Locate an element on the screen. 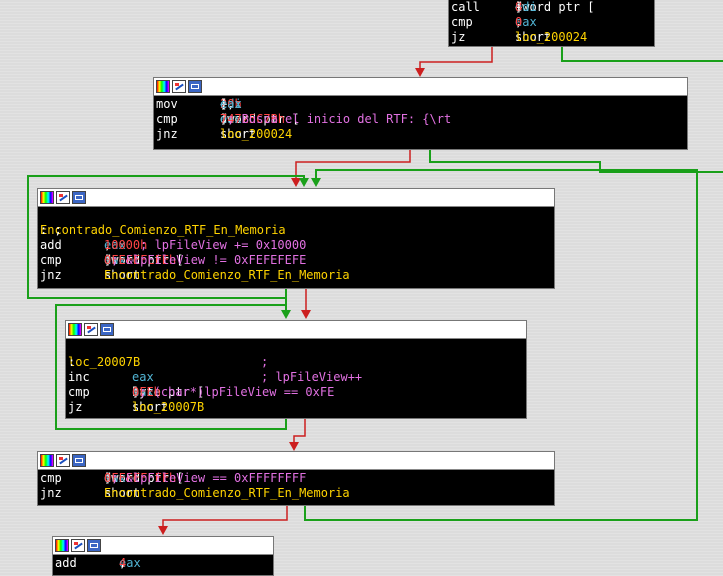 This screenshot has height=576, width=723. comment: ; lpFileView += 0x10000 is located at coordinates (205, 245).